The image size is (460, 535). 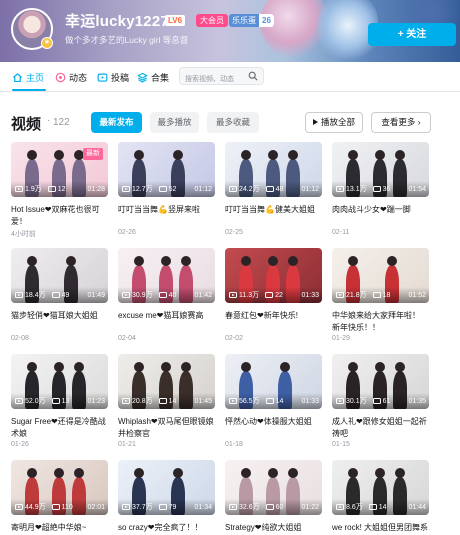 I want to click on sort-most-favorited-button: 最多收藏, so click(x=233, y=122).